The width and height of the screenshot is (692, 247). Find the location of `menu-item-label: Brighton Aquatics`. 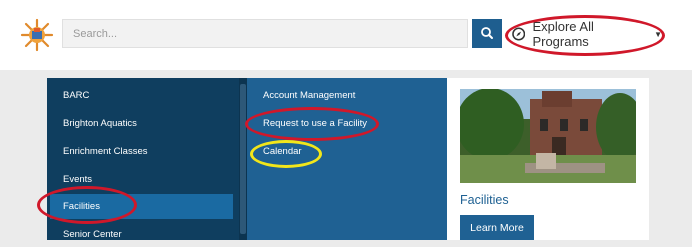

menu-item-label: Brighton Aquatics is located at coordinates (100, 123).